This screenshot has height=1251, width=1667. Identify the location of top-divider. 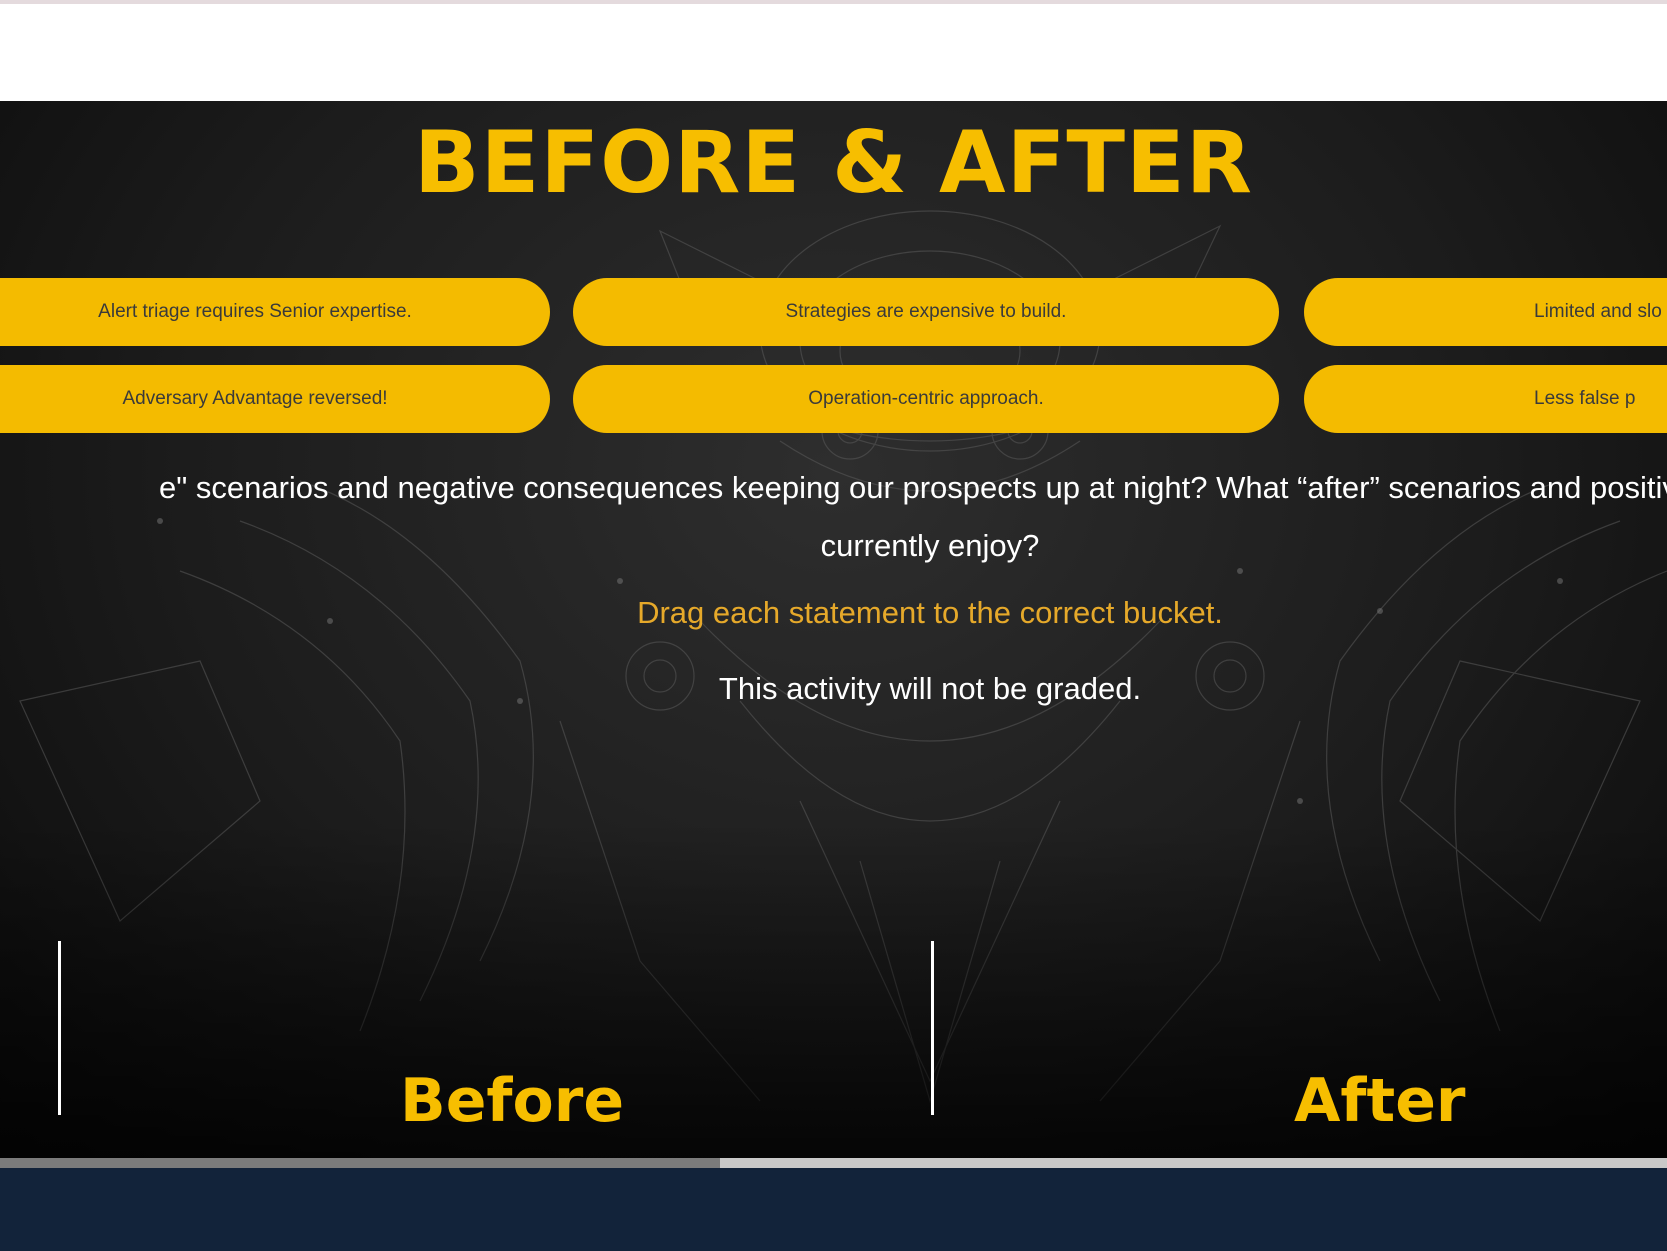
(833, 2).